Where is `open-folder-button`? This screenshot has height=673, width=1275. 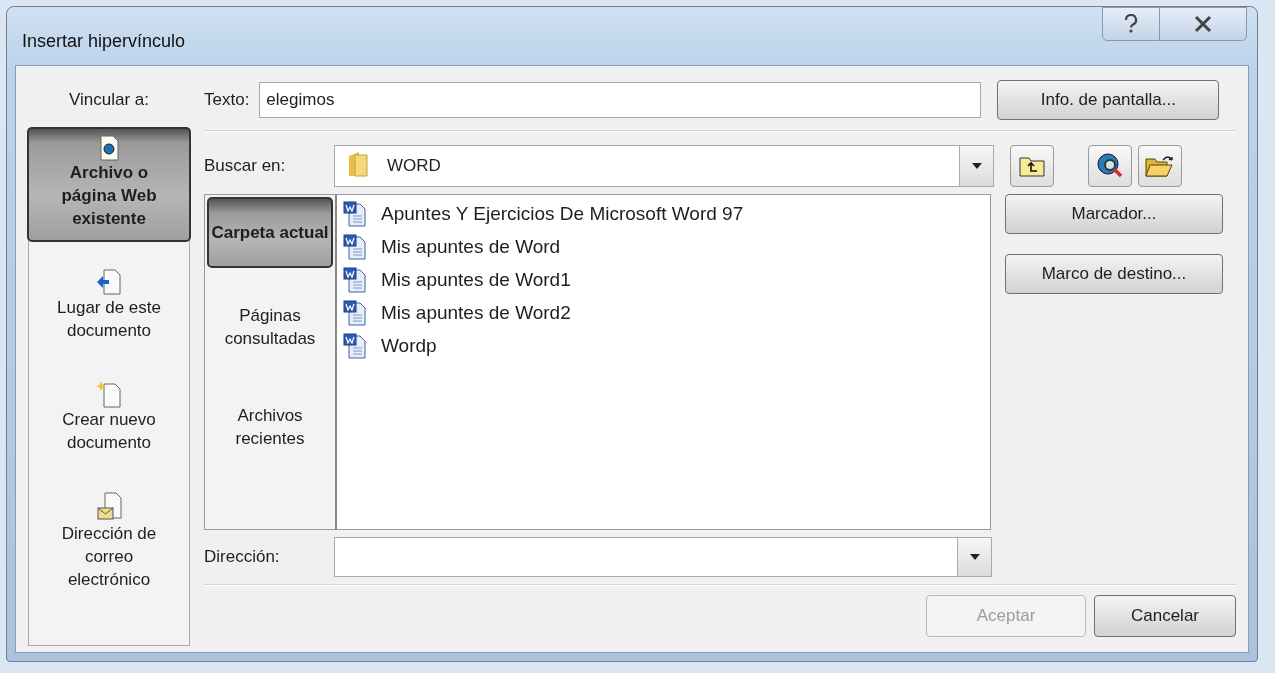
open-folder-button is located at coordinates (1160, 166).